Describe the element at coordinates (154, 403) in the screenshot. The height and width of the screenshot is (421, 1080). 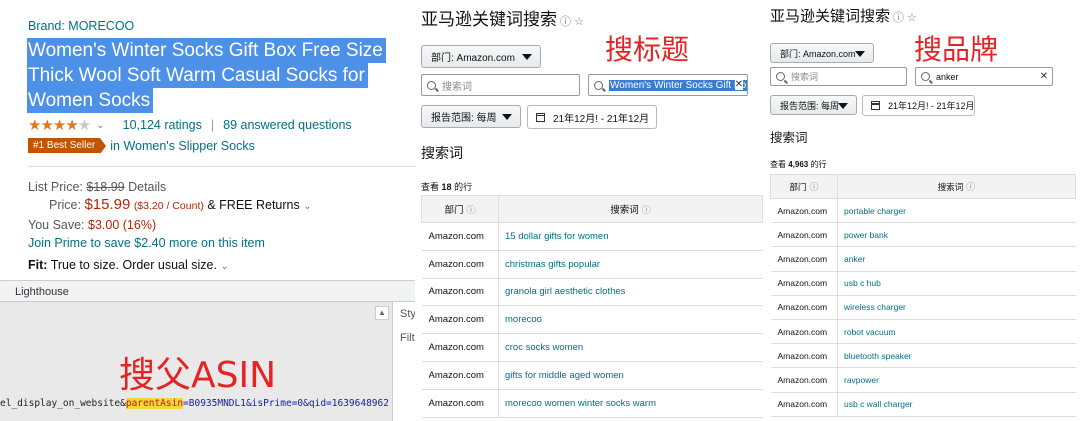
I see `parent-asin-highlight: parentAsin` at that location.